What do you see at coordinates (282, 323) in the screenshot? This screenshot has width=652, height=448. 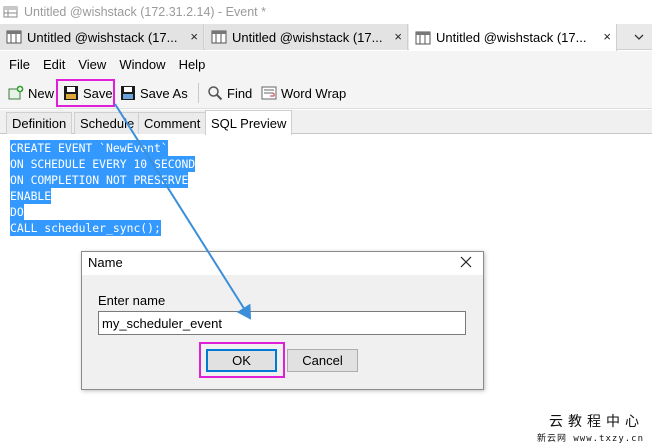 I see `name-input` at bounding box center [282, 323].